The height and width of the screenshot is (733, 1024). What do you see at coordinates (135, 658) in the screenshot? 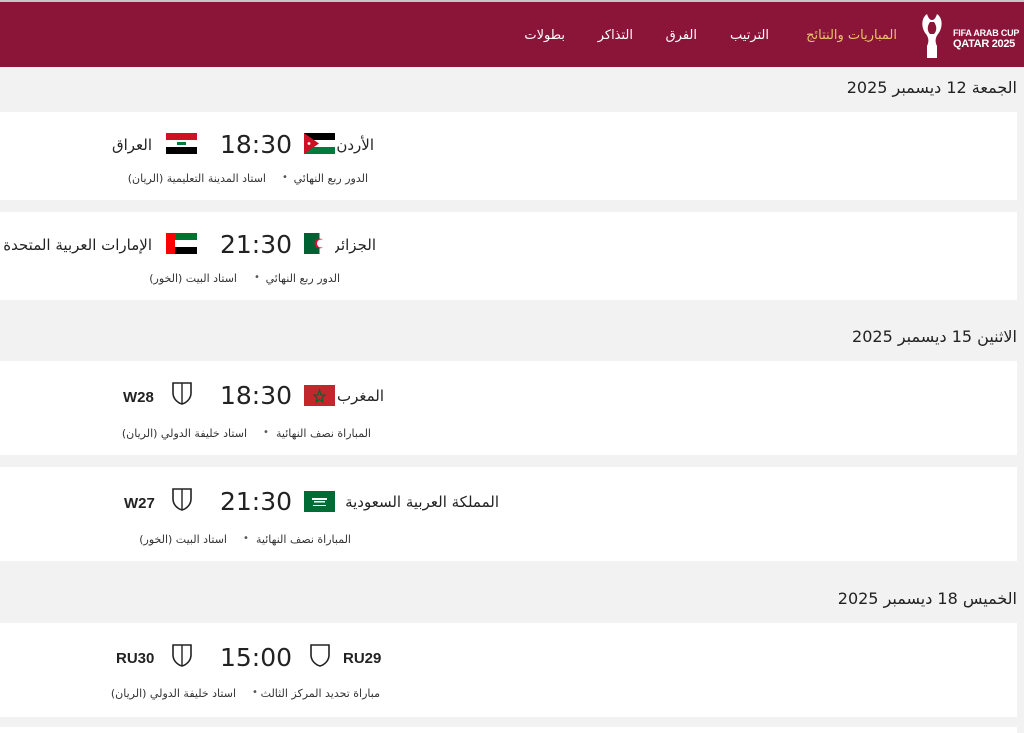
I see `away-team-code: RU30` at bounding box center [135, 658].